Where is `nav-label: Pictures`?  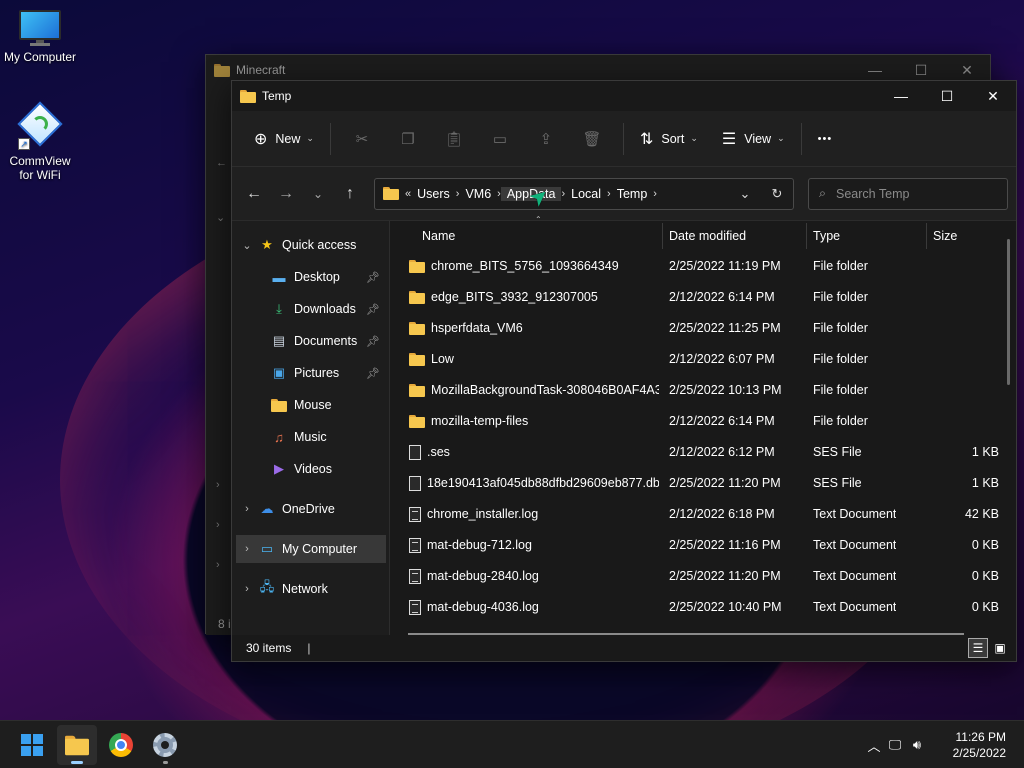
nav-label: Pictures is located at coordinates (317, 373).